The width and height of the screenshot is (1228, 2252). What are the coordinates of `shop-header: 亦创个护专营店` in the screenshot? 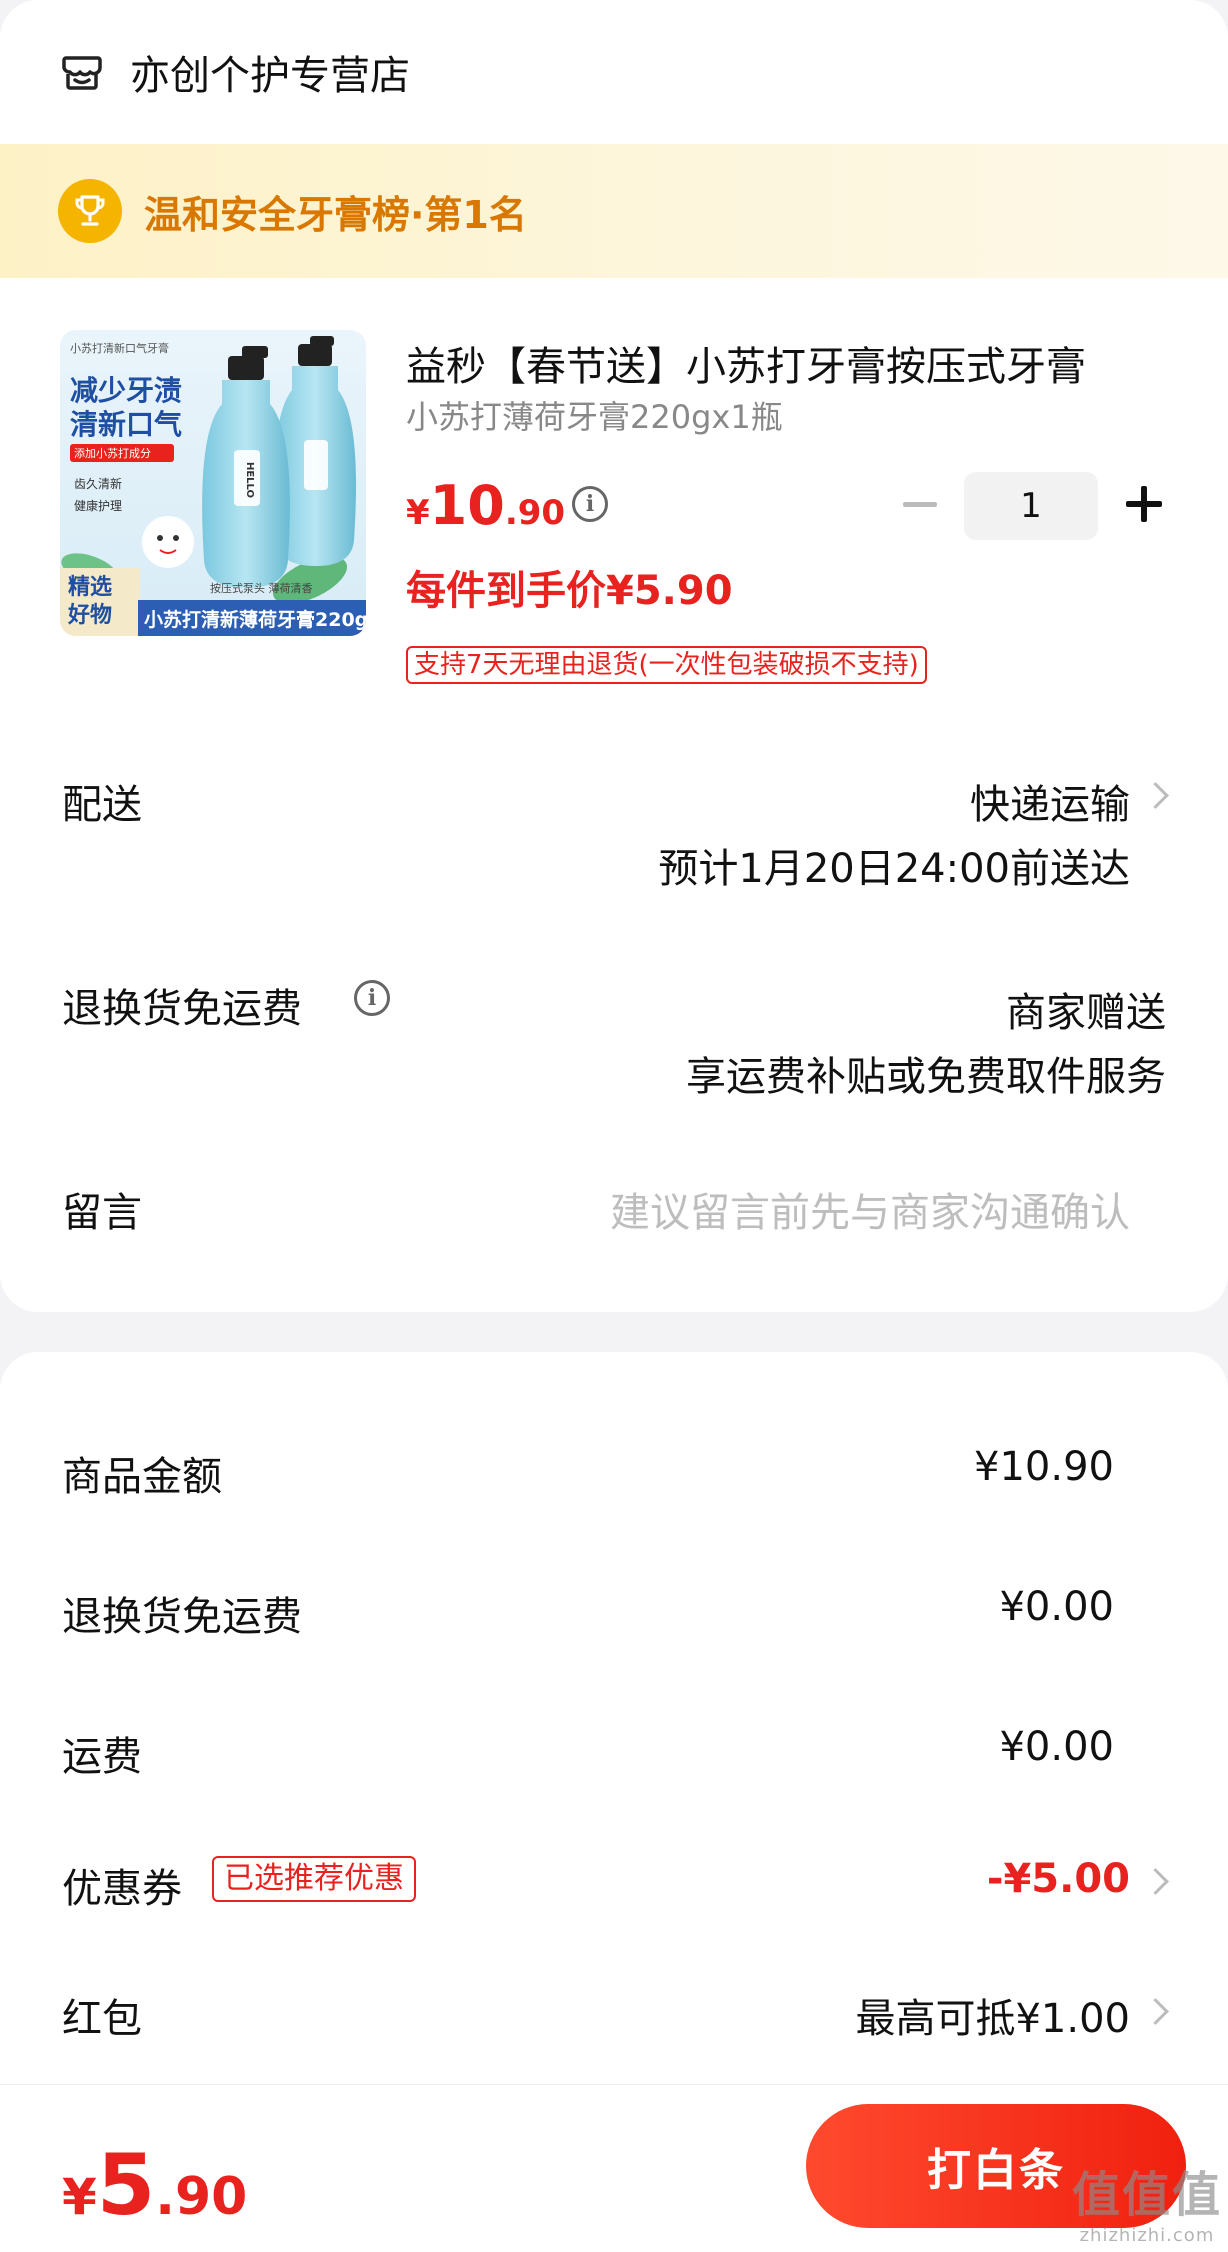 It's located at (614, 72).